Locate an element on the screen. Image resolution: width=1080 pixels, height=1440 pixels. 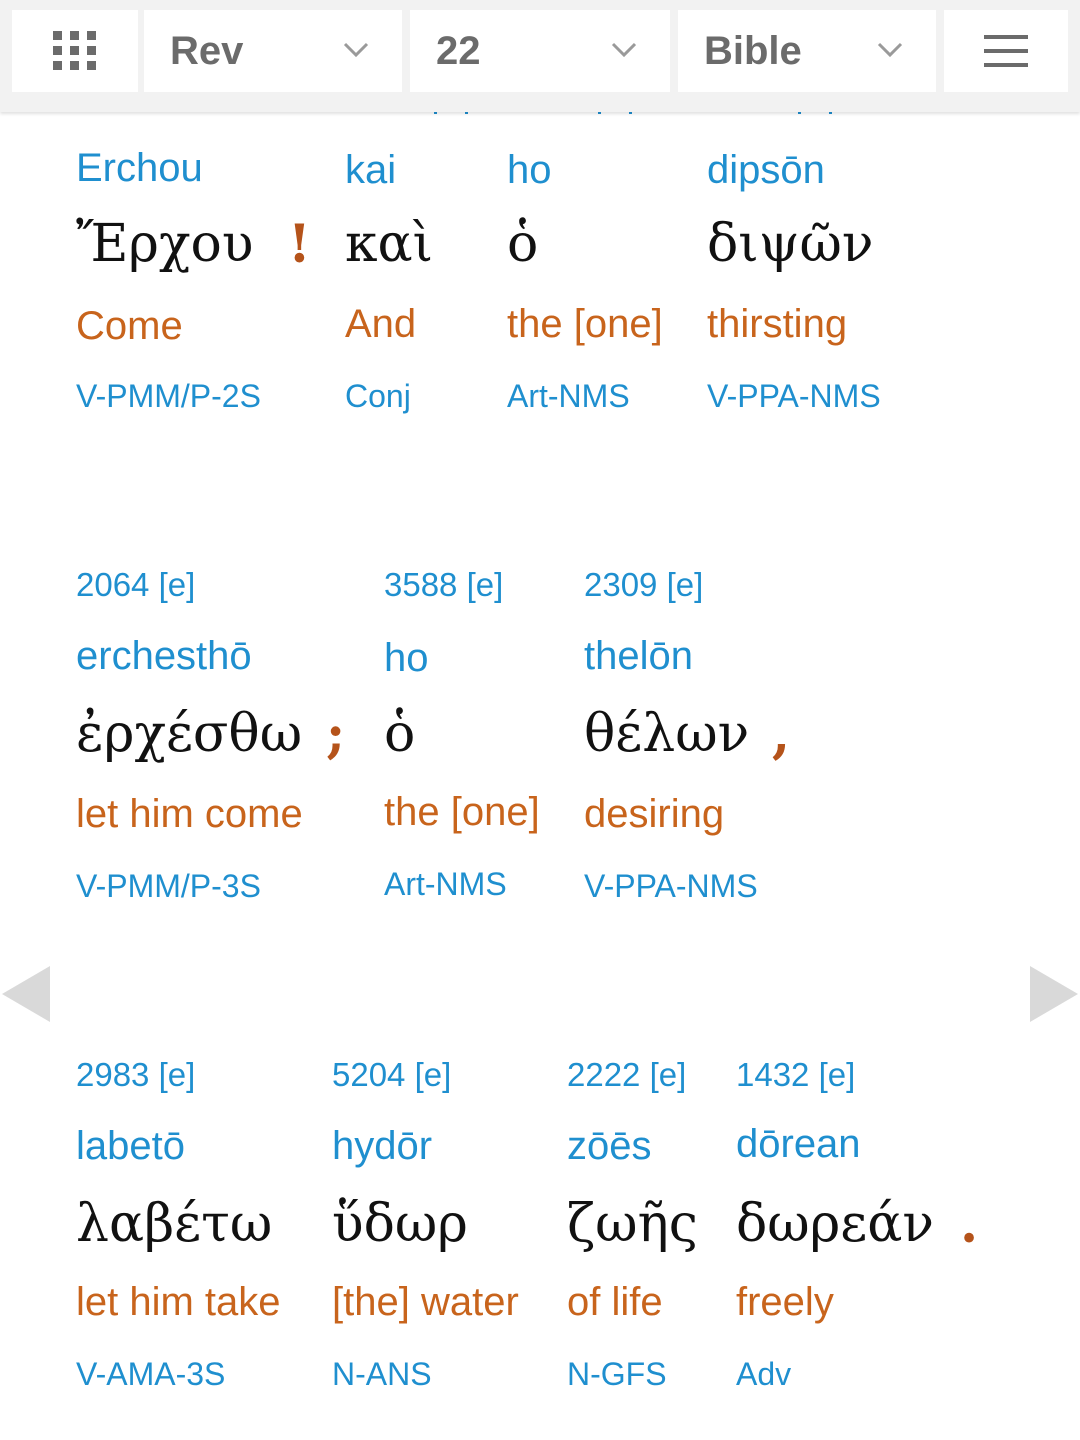
parsing-link: V-AMA-3S is located at coordinates (150, 1374).